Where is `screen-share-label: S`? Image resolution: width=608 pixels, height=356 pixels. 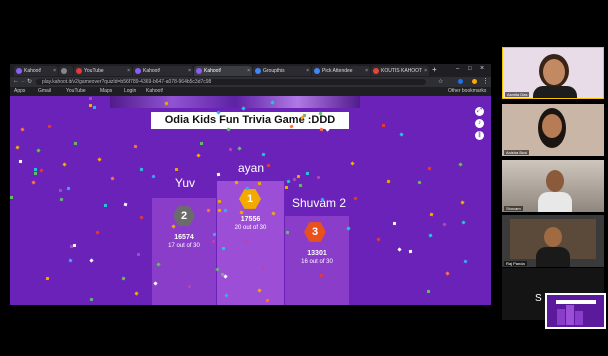
screen-share-label: S is located at coordinates (538, 298).